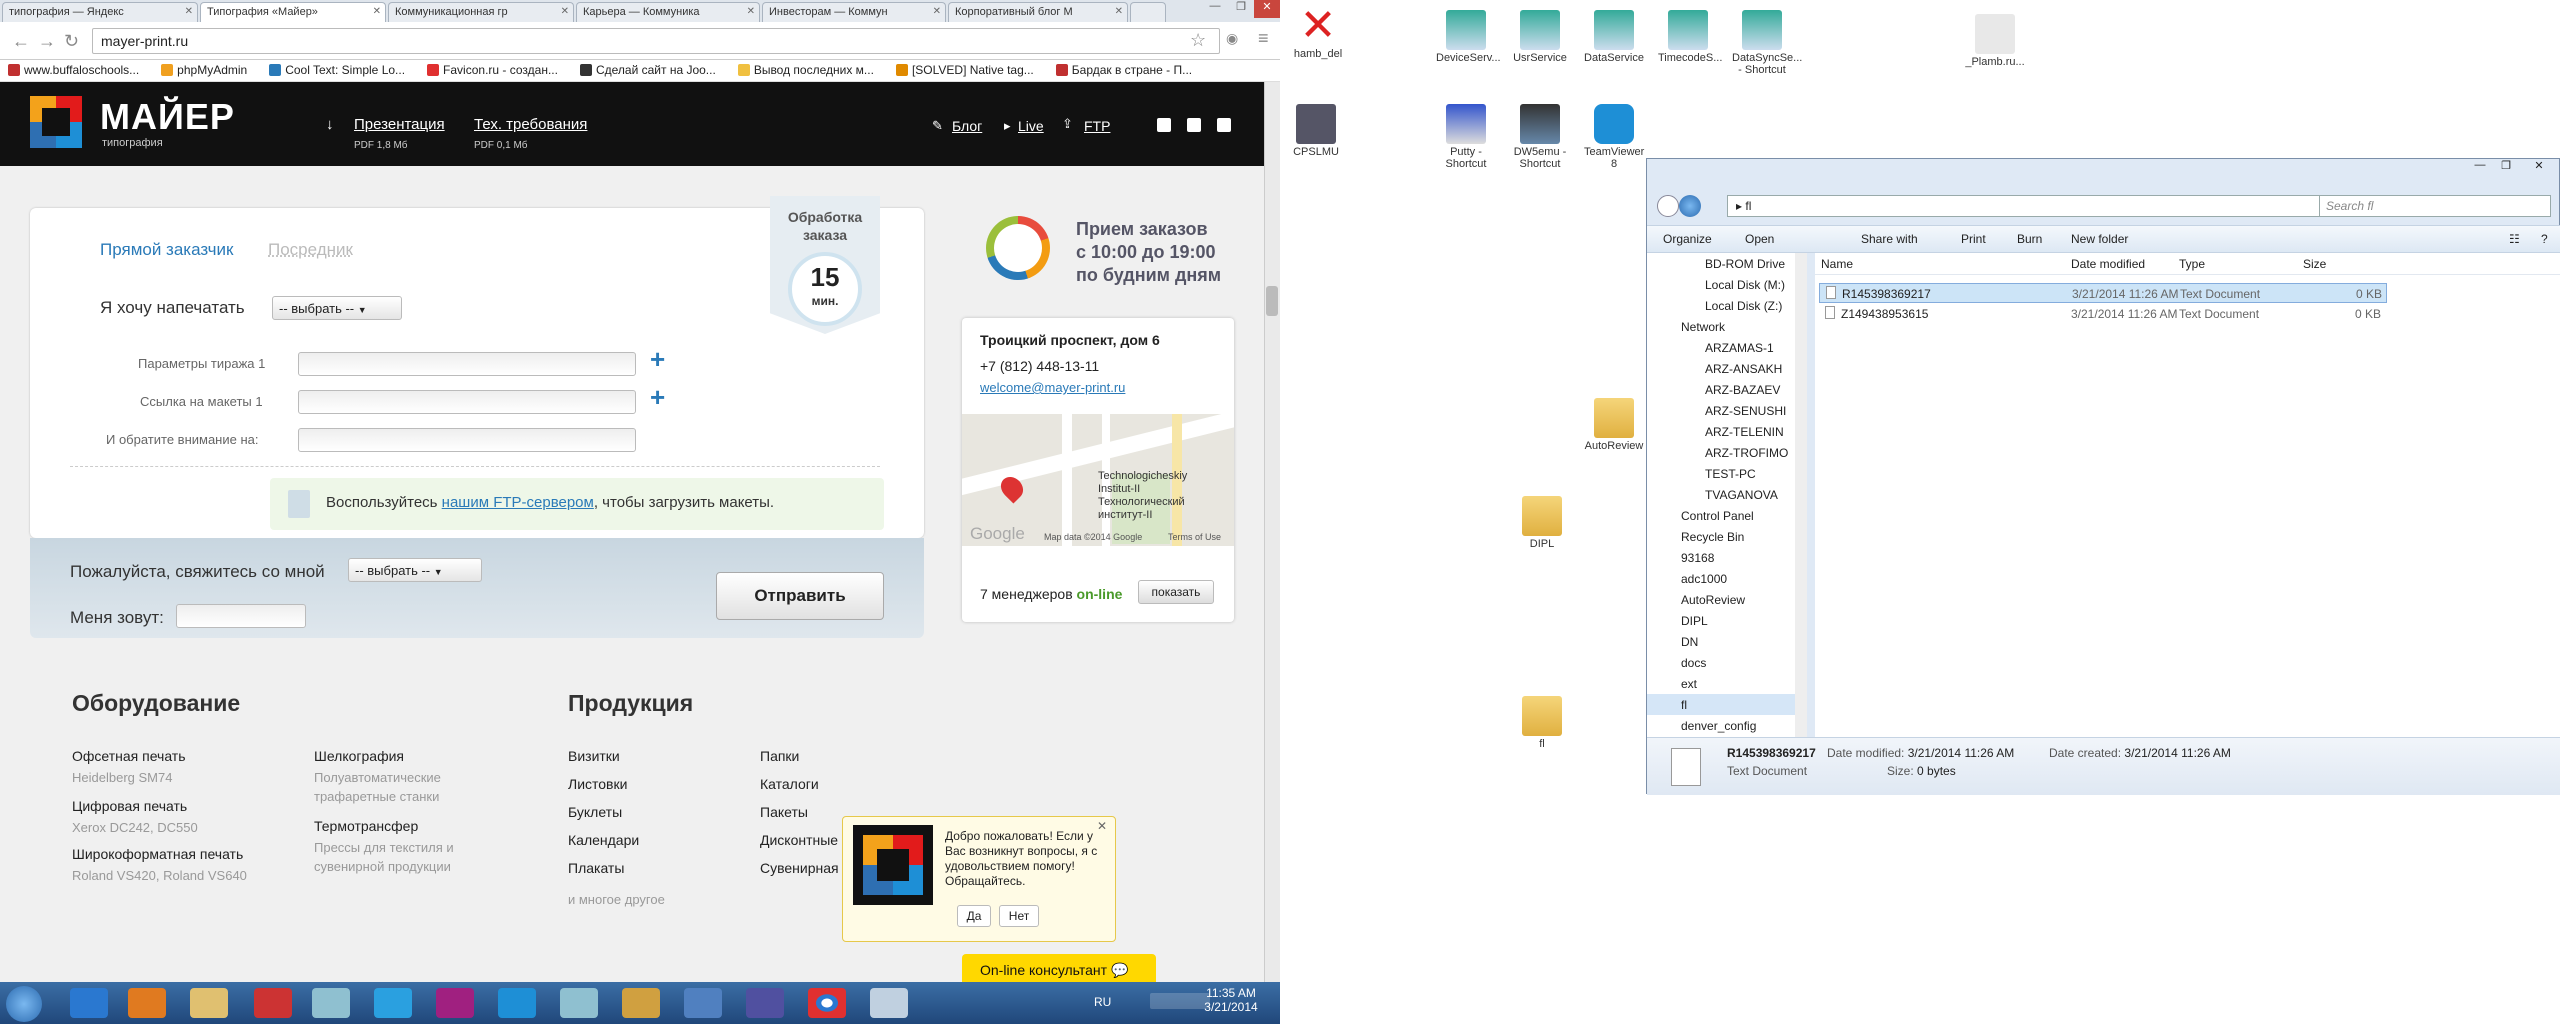 Image resolution: width=2560 pixels, height=1024 pixels. Describe the element at coordinates (1102, 1002) in the screenshot. I see `language-indicator: RU` at that location.